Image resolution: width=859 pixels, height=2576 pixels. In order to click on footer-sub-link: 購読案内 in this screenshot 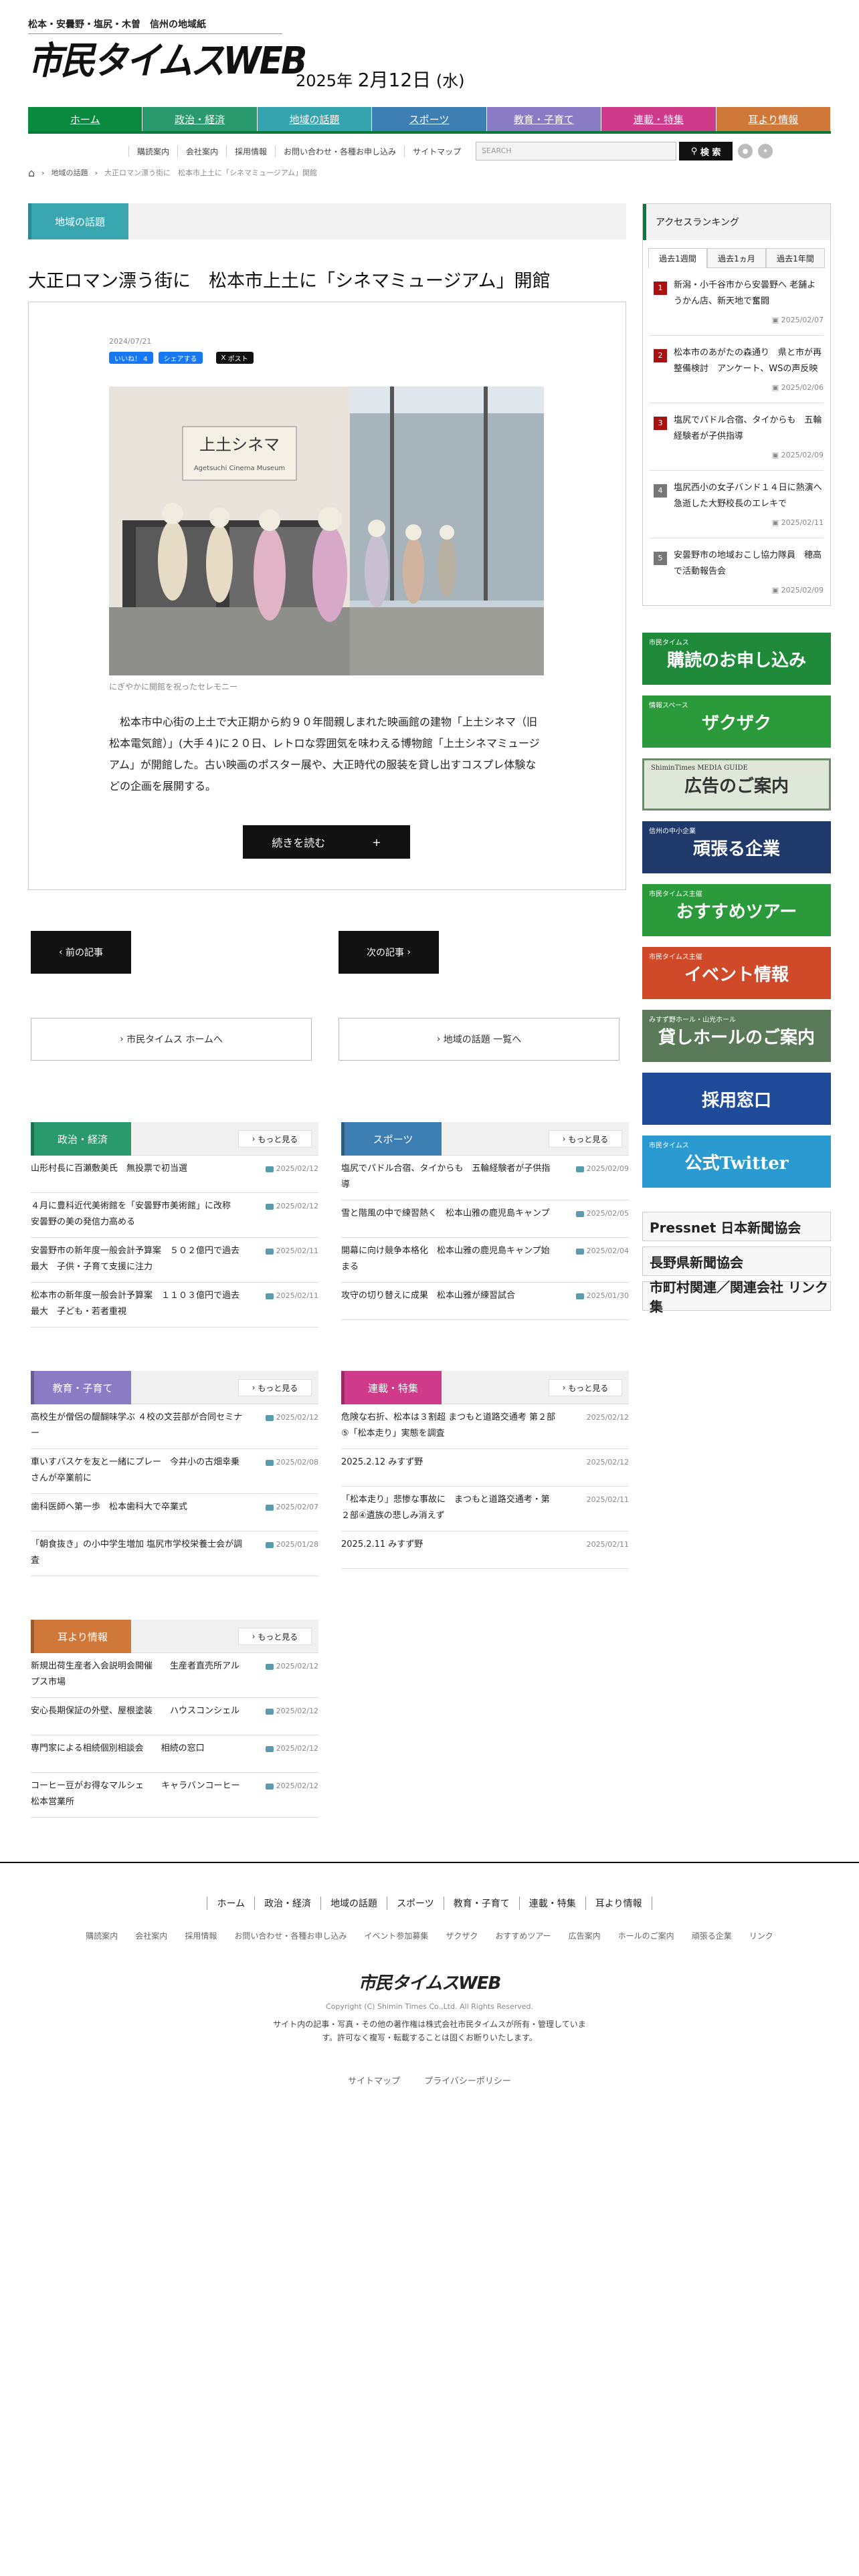, I will do `click(102, 1935)`.